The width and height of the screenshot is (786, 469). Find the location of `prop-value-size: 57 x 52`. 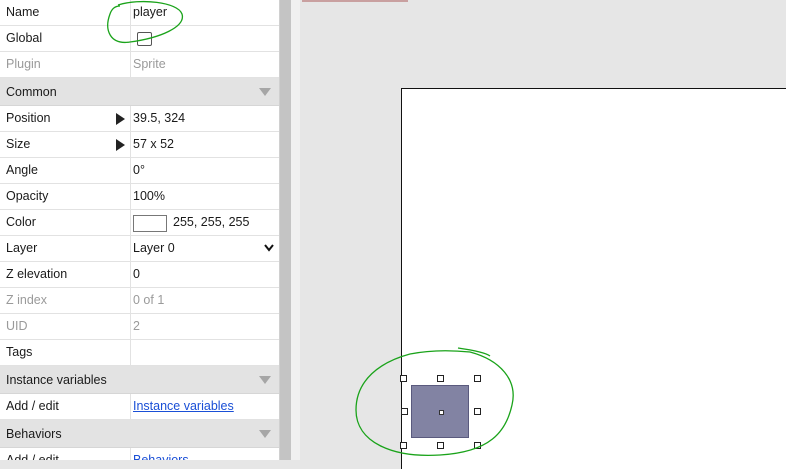

prop-value-size: 57 x 52 is located at coordinates (205, 144).